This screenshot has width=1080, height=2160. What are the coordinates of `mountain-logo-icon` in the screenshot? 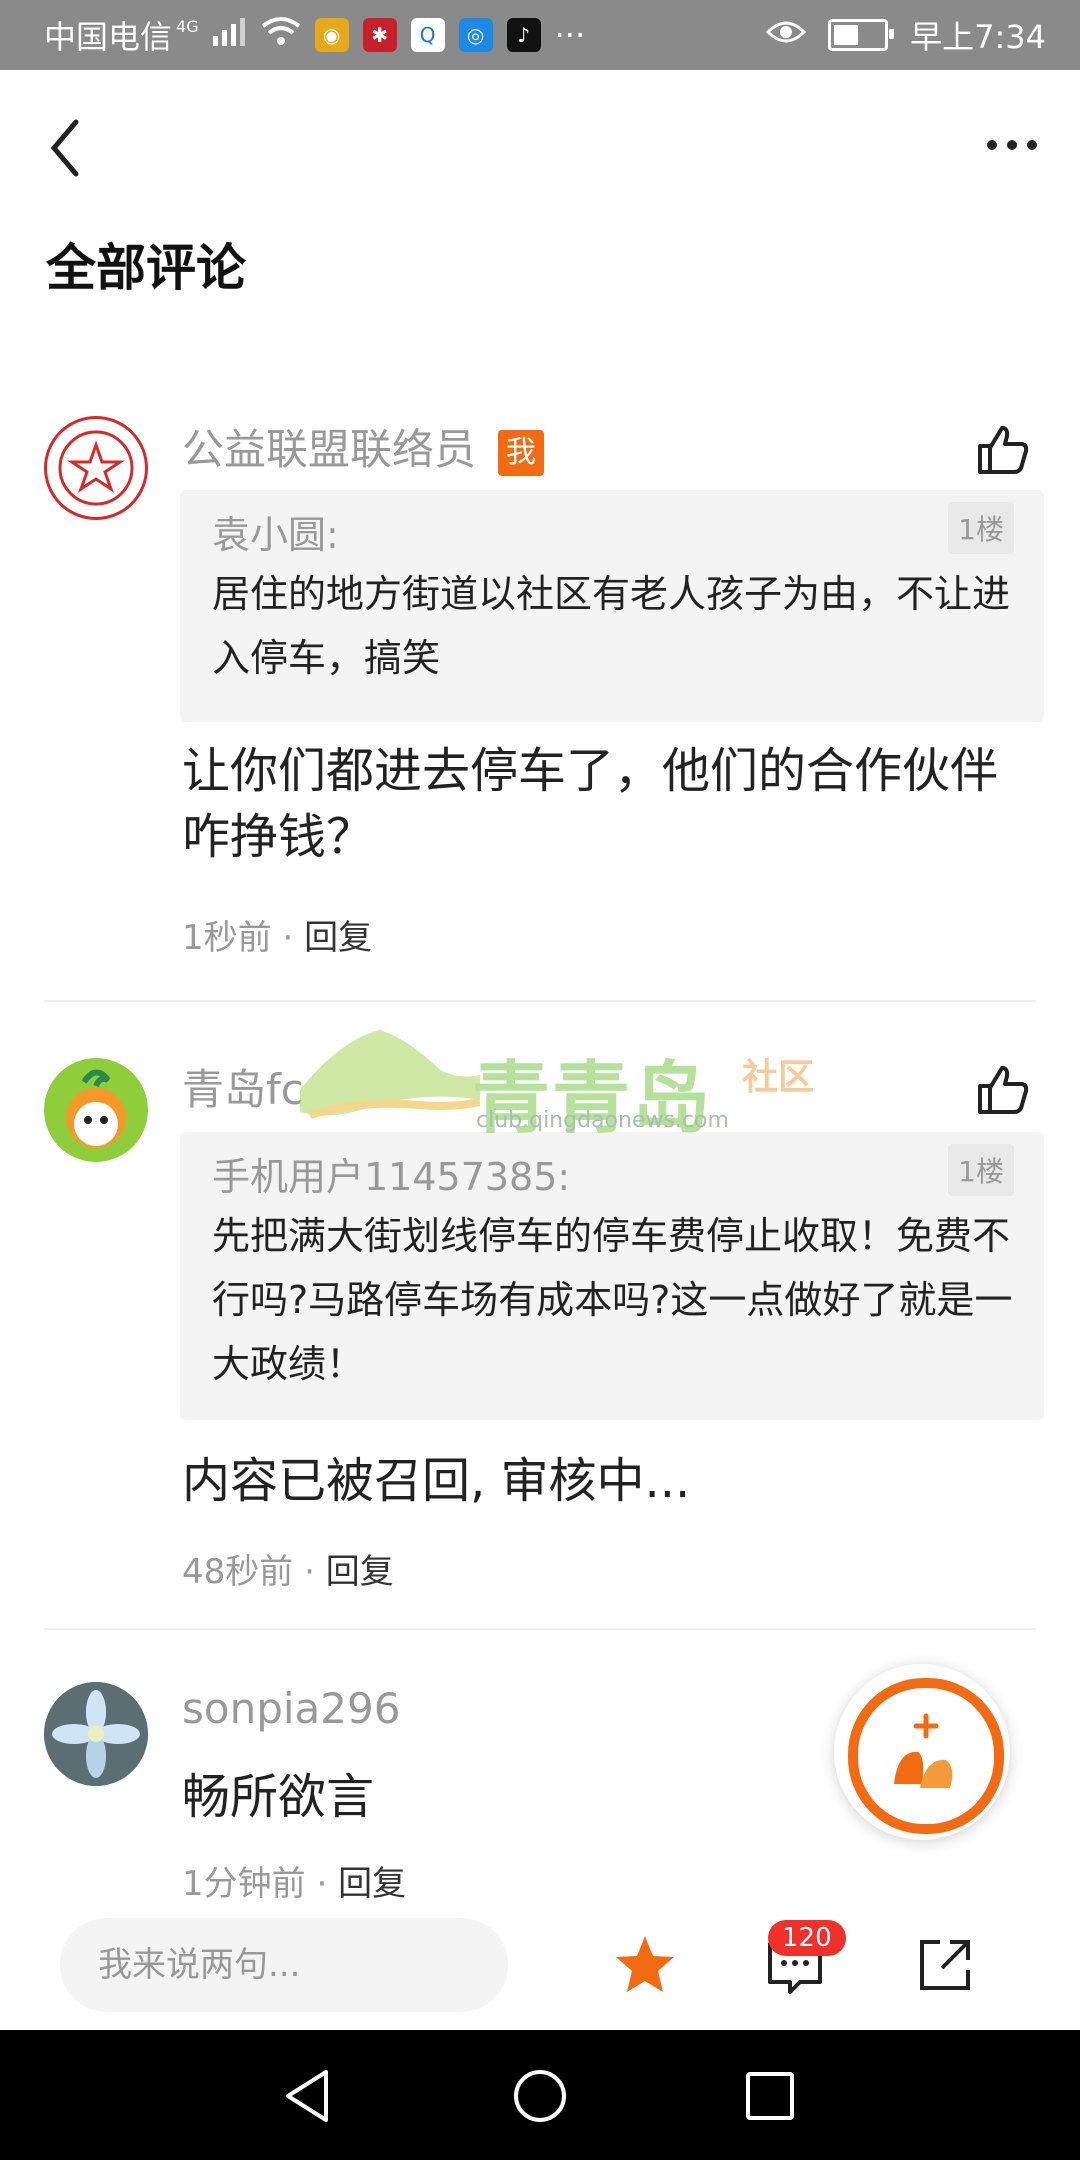 It's located at (390, 1074).